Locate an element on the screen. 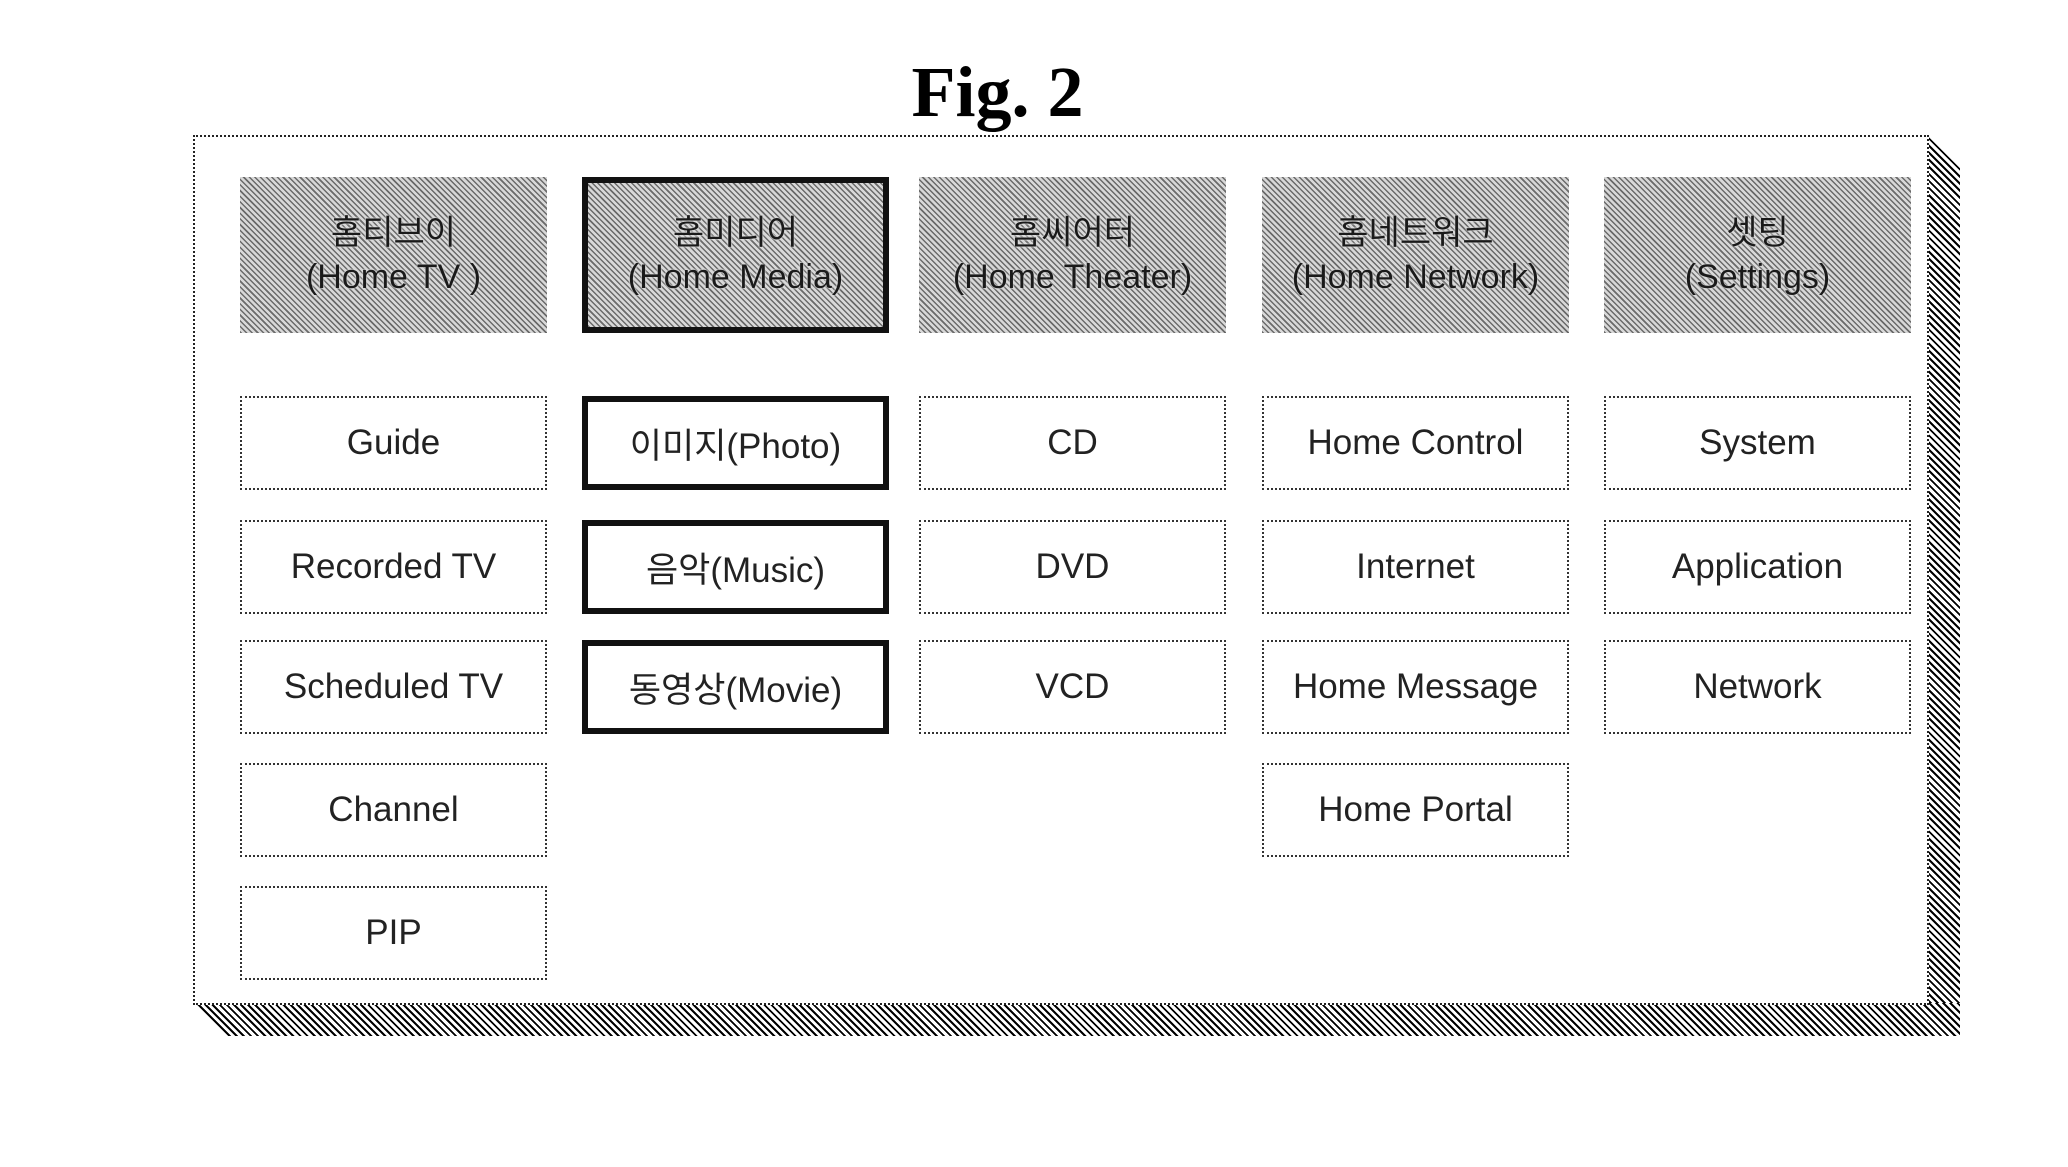 The width and height of the screenshot is (2068, 1167). category-header-label: 홈티브이 (Home TV ) is located at coordinates (393, 255).